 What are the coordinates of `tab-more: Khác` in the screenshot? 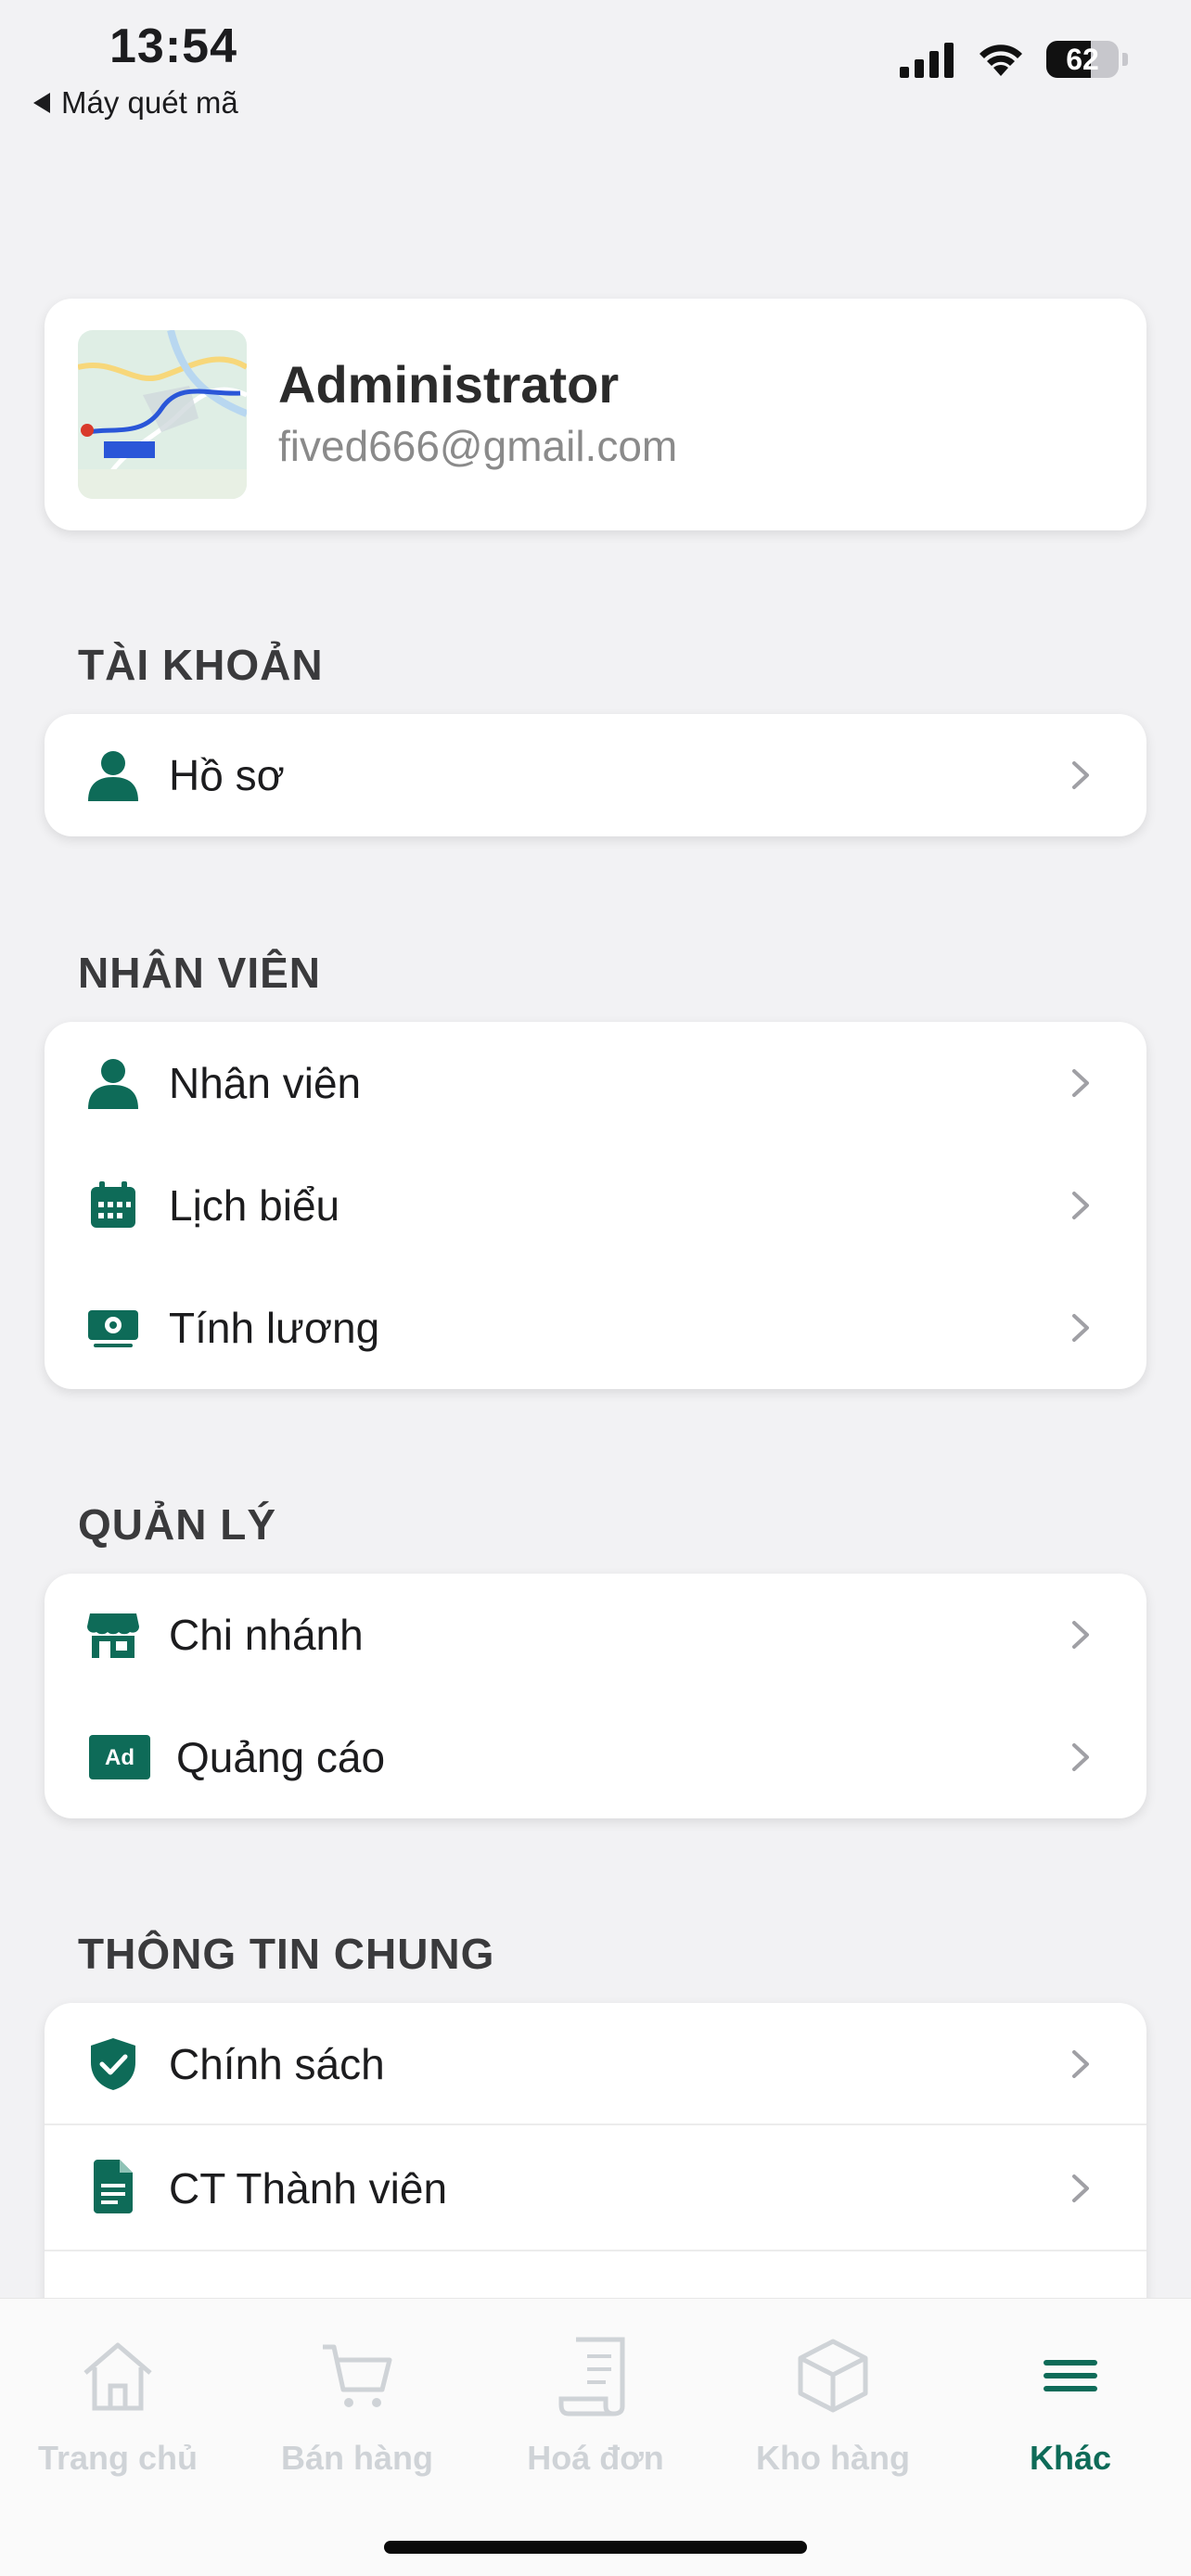 It's located at (1070, 2406).